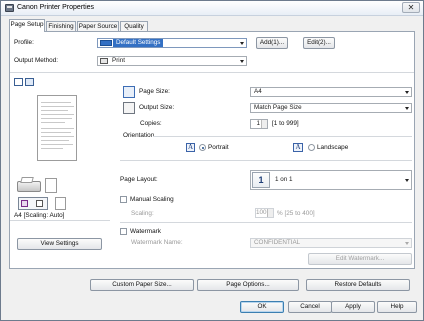  I want to click on watermark-name-value: CONFIDENTIAL, so click(277, 242).